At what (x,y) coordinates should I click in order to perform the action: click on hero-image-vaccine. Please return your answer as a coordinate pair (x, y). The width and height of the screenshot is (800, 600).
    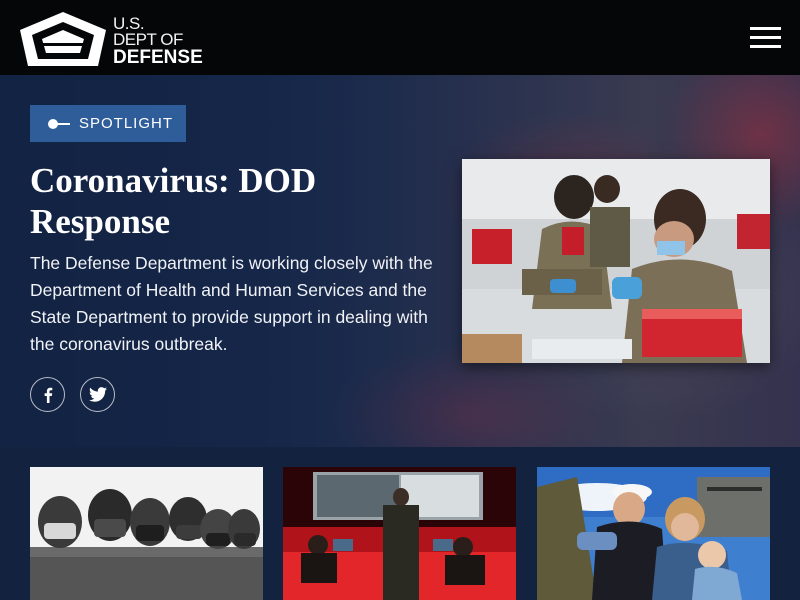
    Looking at the image, I should click on (616, 261).